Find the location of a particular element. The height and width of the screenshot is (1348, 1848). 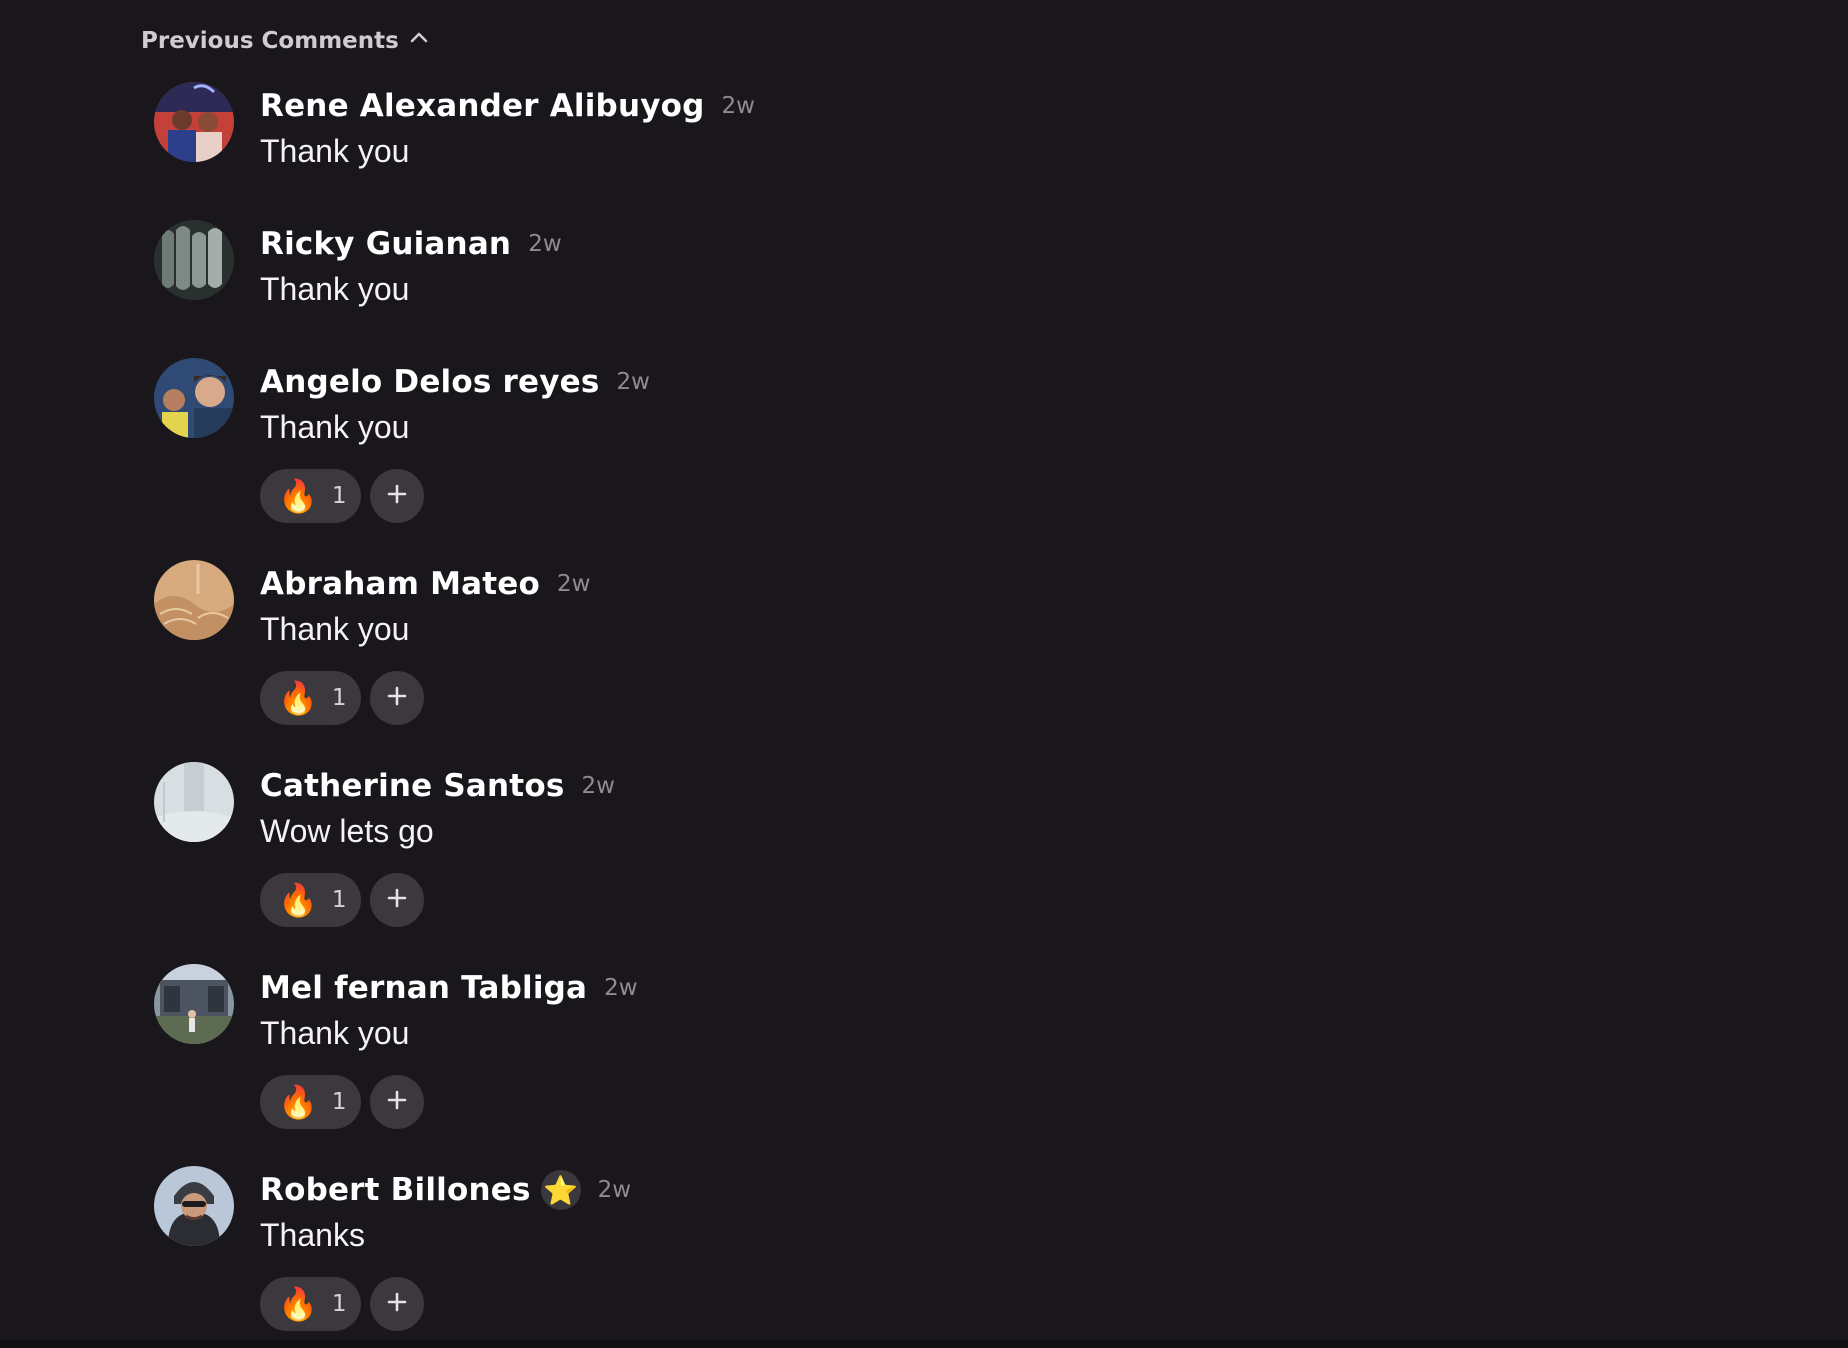

comment-author: Abraham Mateo is located at coordinates (400, 584).